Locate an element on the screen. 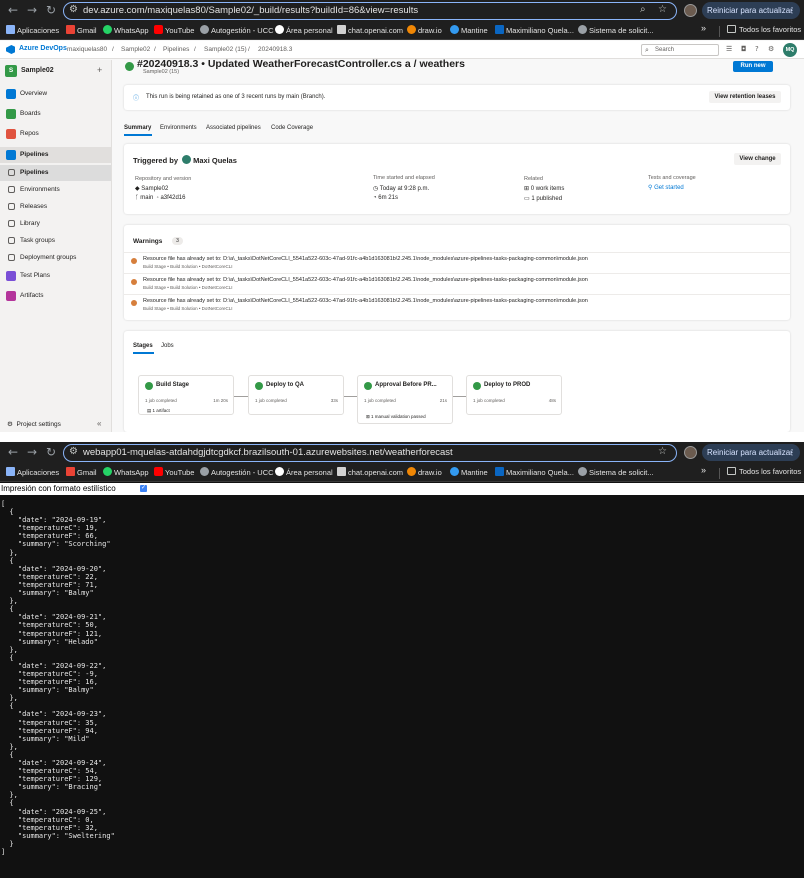 The image size is (804, 878). run-new-button: Run new is located at coordinates (753, 66).